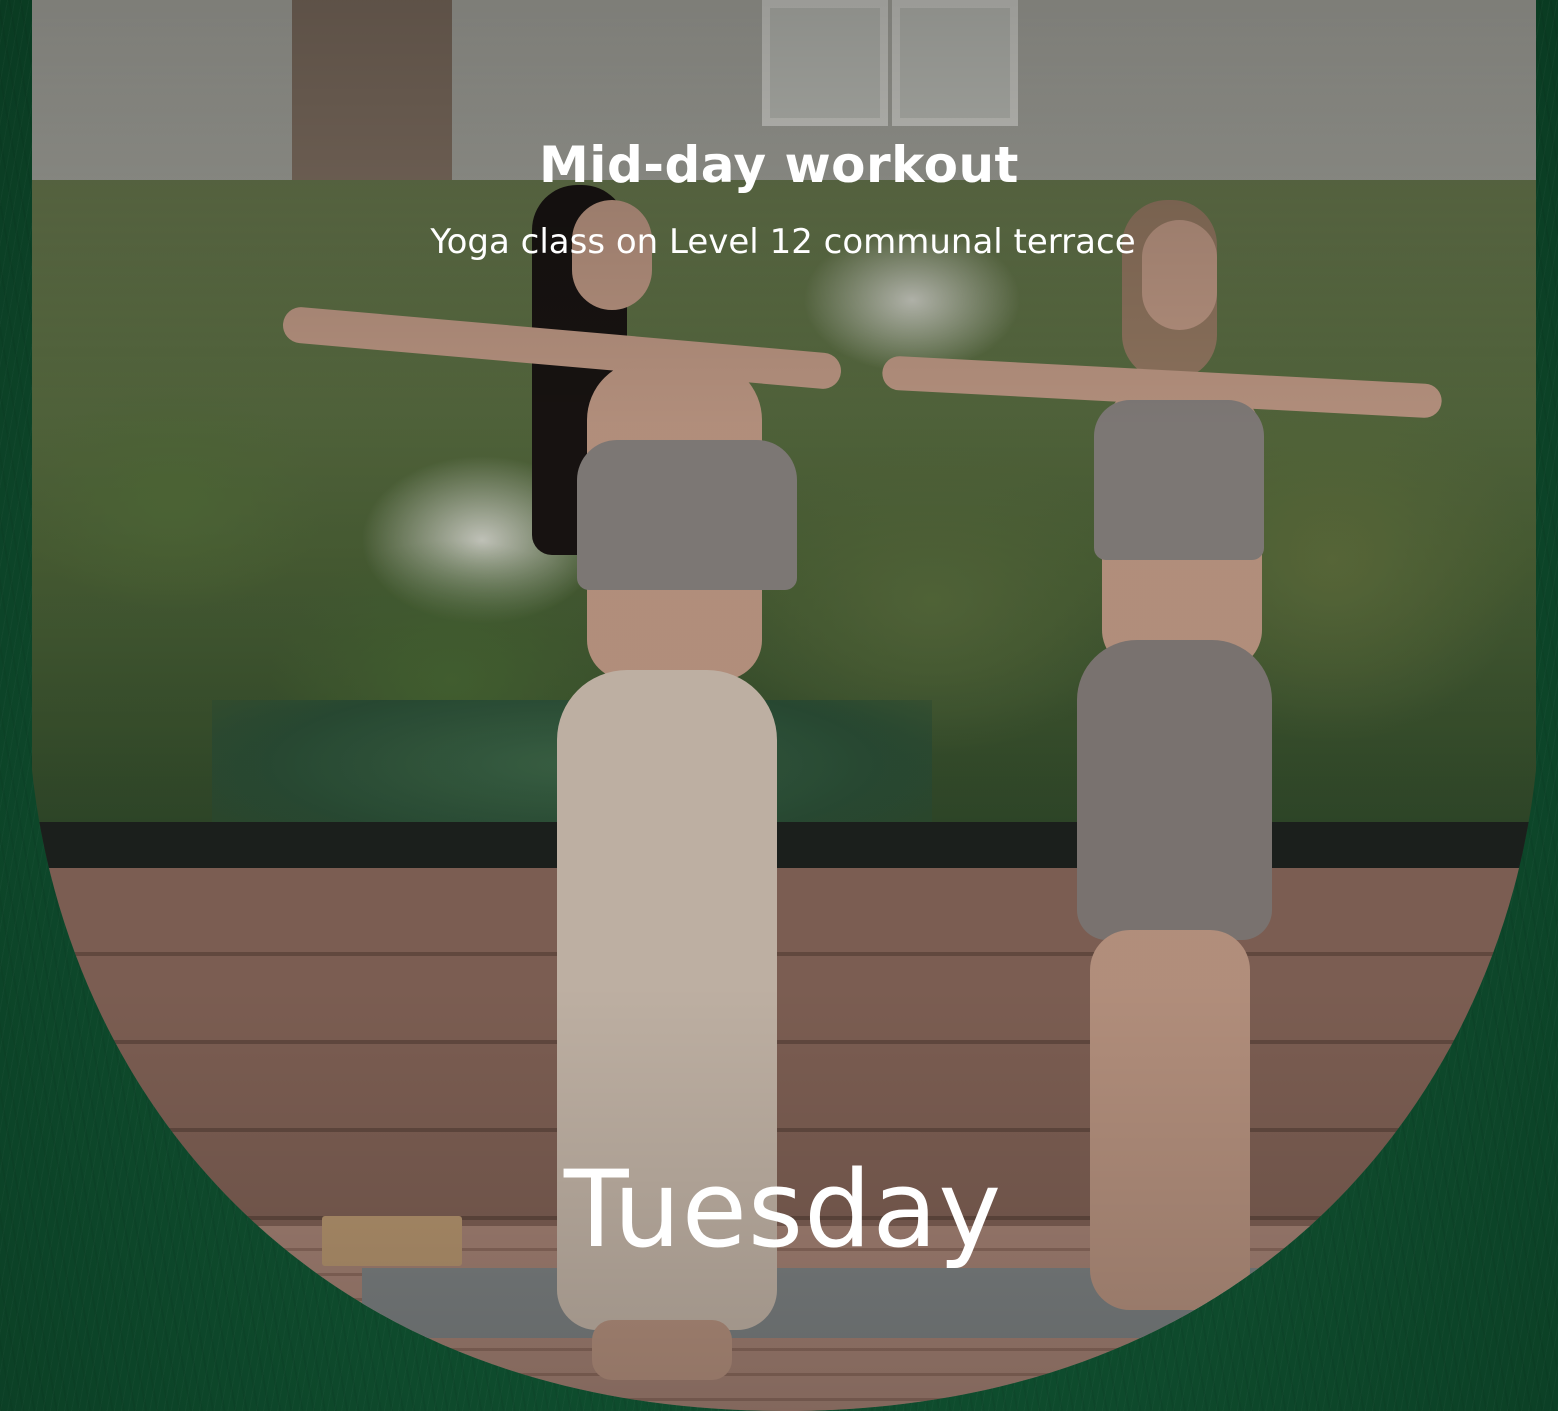 Image resolution: width=1558 pixels, height=1411 pixels. Describe the element at coordinates (779, 165) in the screenshot. I see `event-title: Mid-day workout` at that location.